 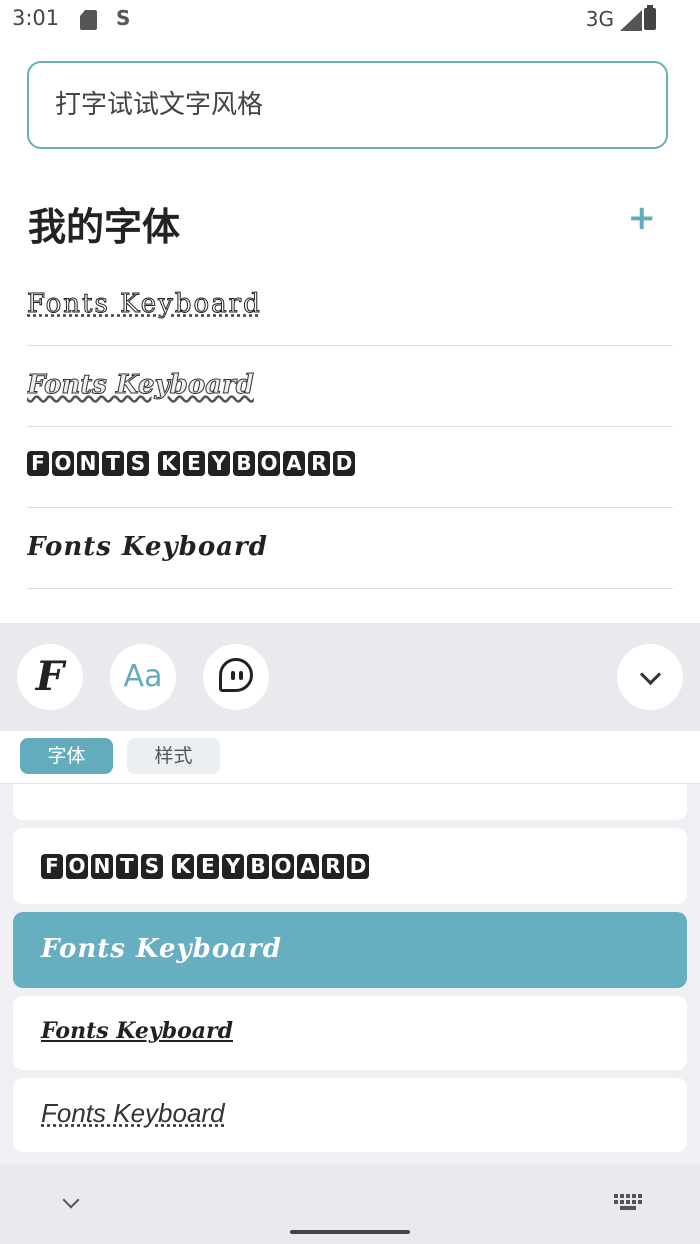 What do you see at coordinates (642, 218) in the screenshot?
I see `add-icon: +` at bounding box center [642, 218].